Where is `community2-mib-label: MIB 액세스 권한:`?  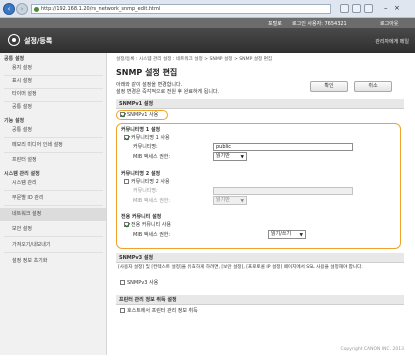 community2-mib-label: MIB 액세스 권한: is located at coordinates (152, 201).